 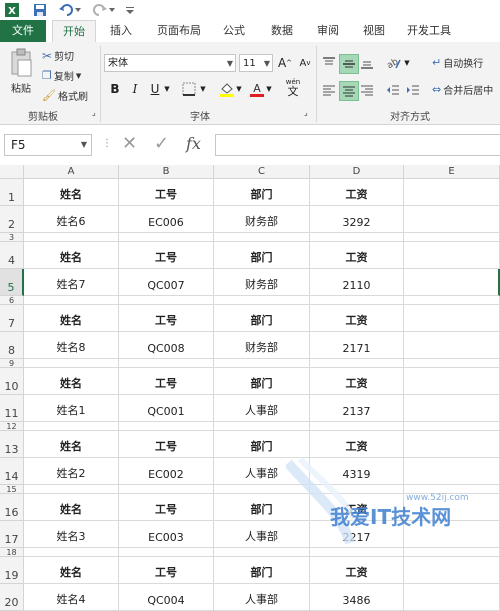 What do you see at coordinates (71, 471) in the screenshot?
I see `data-cell: 姓名2` at bounding box center [71, 471].